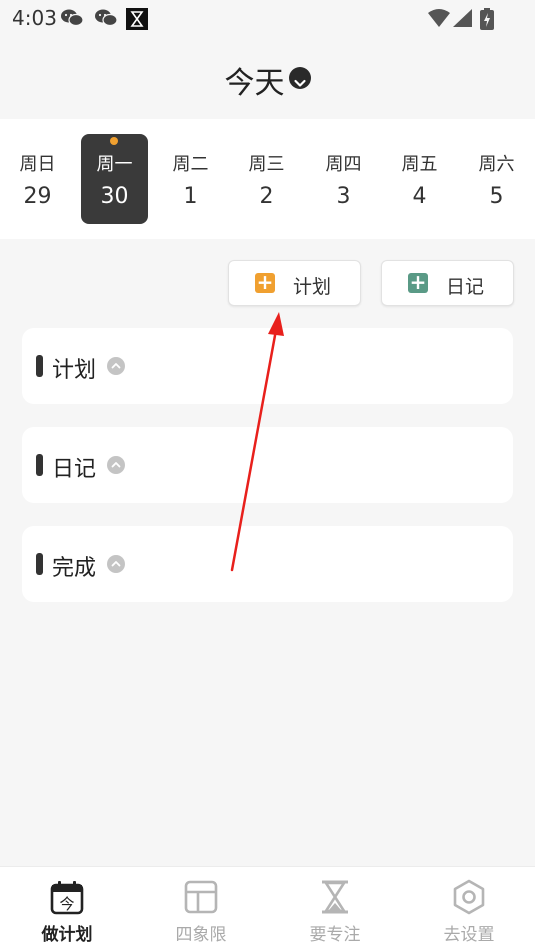 This screenshot has width=535, height=951. Describe the element at coordinates (469, 935) in the screenshot. I see `tab-label: 去设置` at that location.